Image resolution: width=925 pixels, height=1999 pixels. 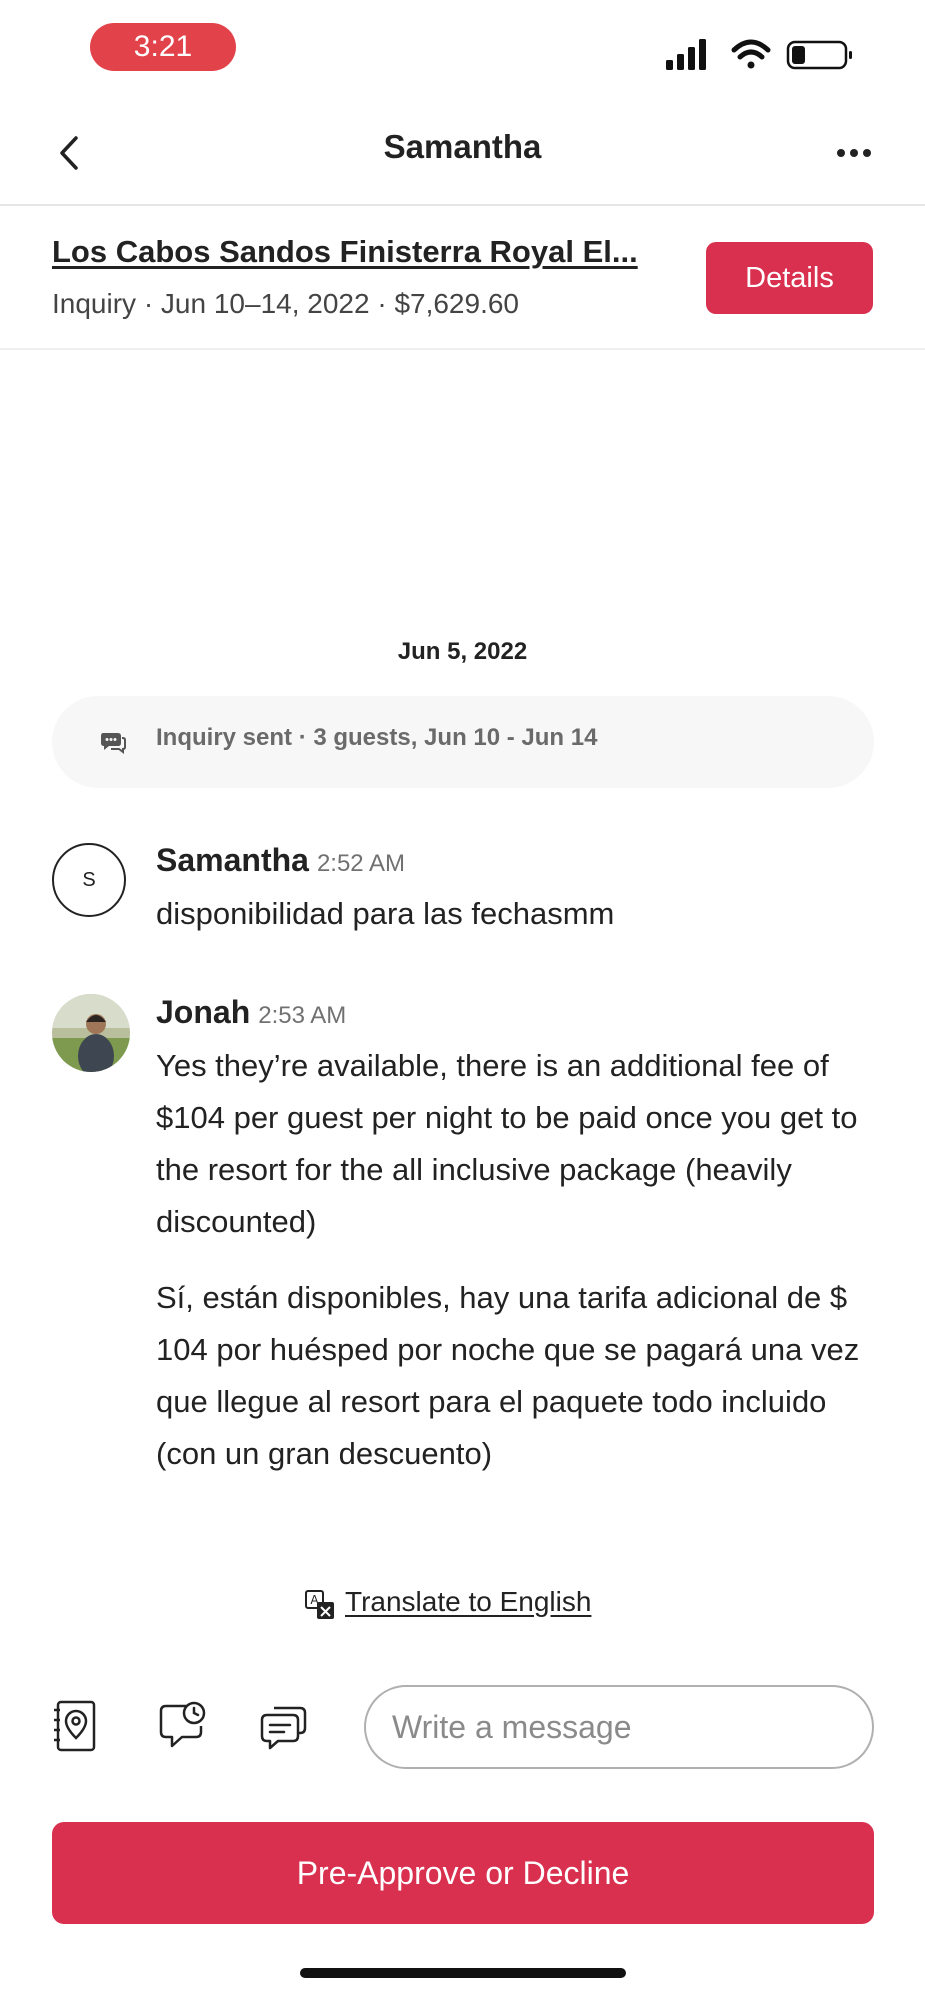 I want to click on sender-name: Jonah, so click(x=203, y=1012).